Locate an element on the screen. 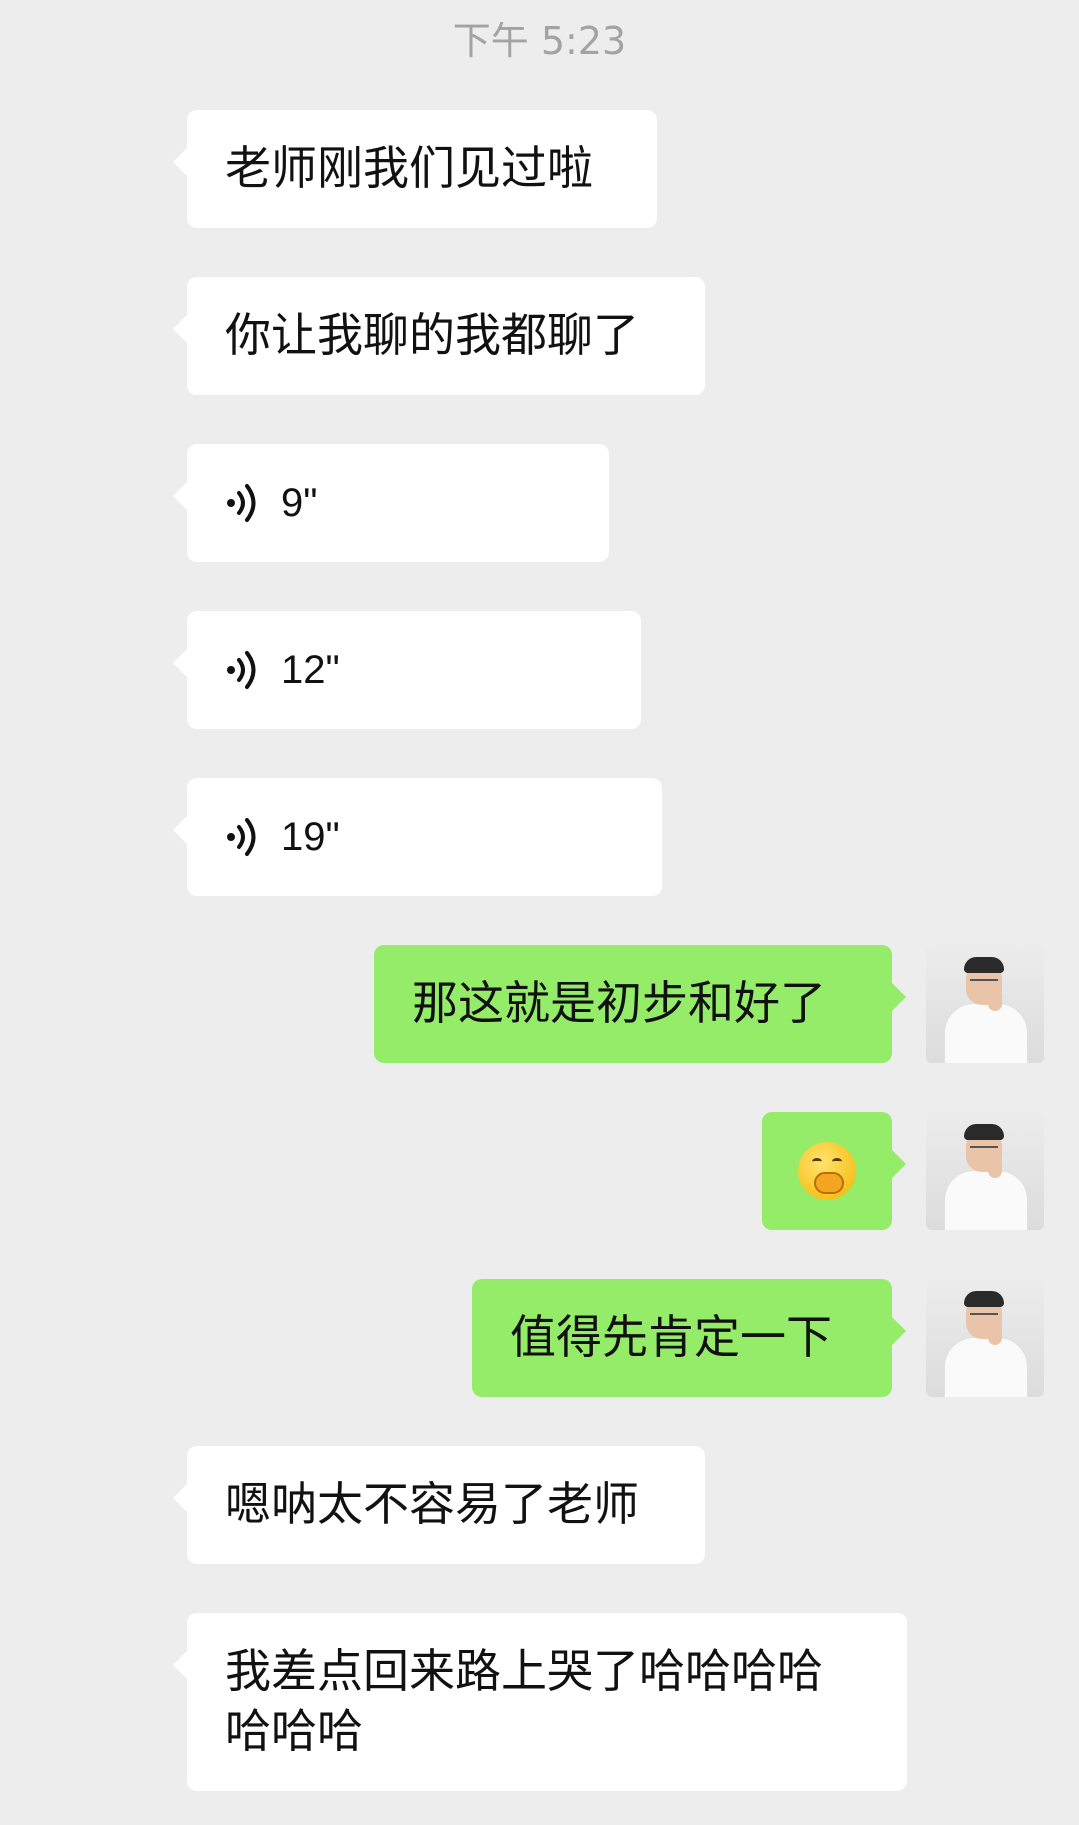 Image resolution: width=1079 pixels, height=1825 pixels. voice-message-bubble: 9" is located at coordinates (391, 503).